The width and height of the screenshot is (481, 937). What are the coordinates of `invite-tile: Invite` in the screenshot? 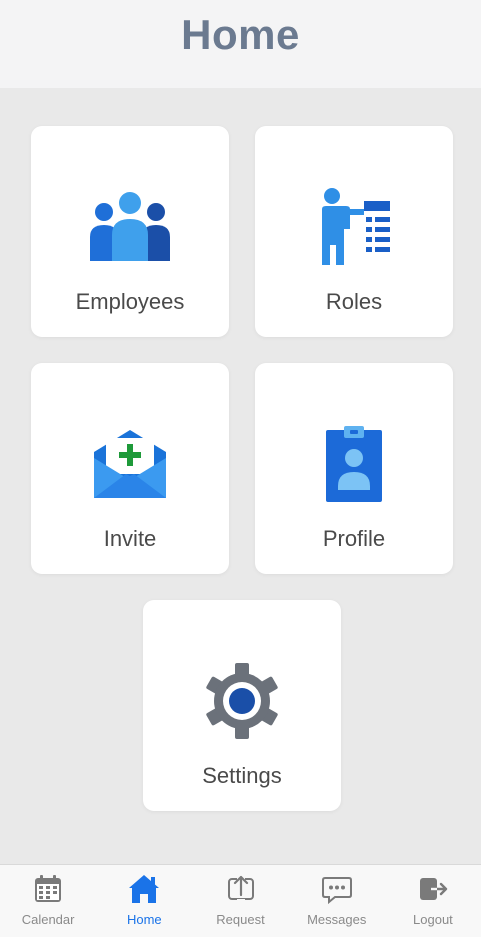 It's located at (130, 468).